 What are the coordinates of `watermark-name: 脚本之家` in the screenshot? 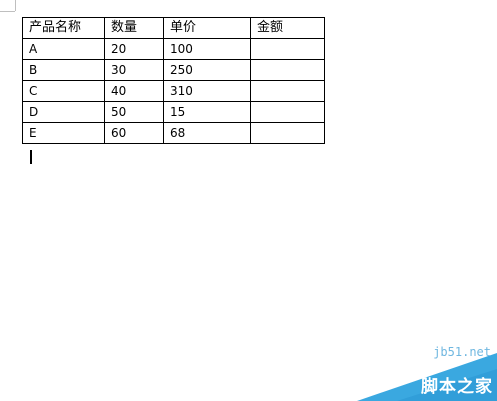 It's located at (457, 387).